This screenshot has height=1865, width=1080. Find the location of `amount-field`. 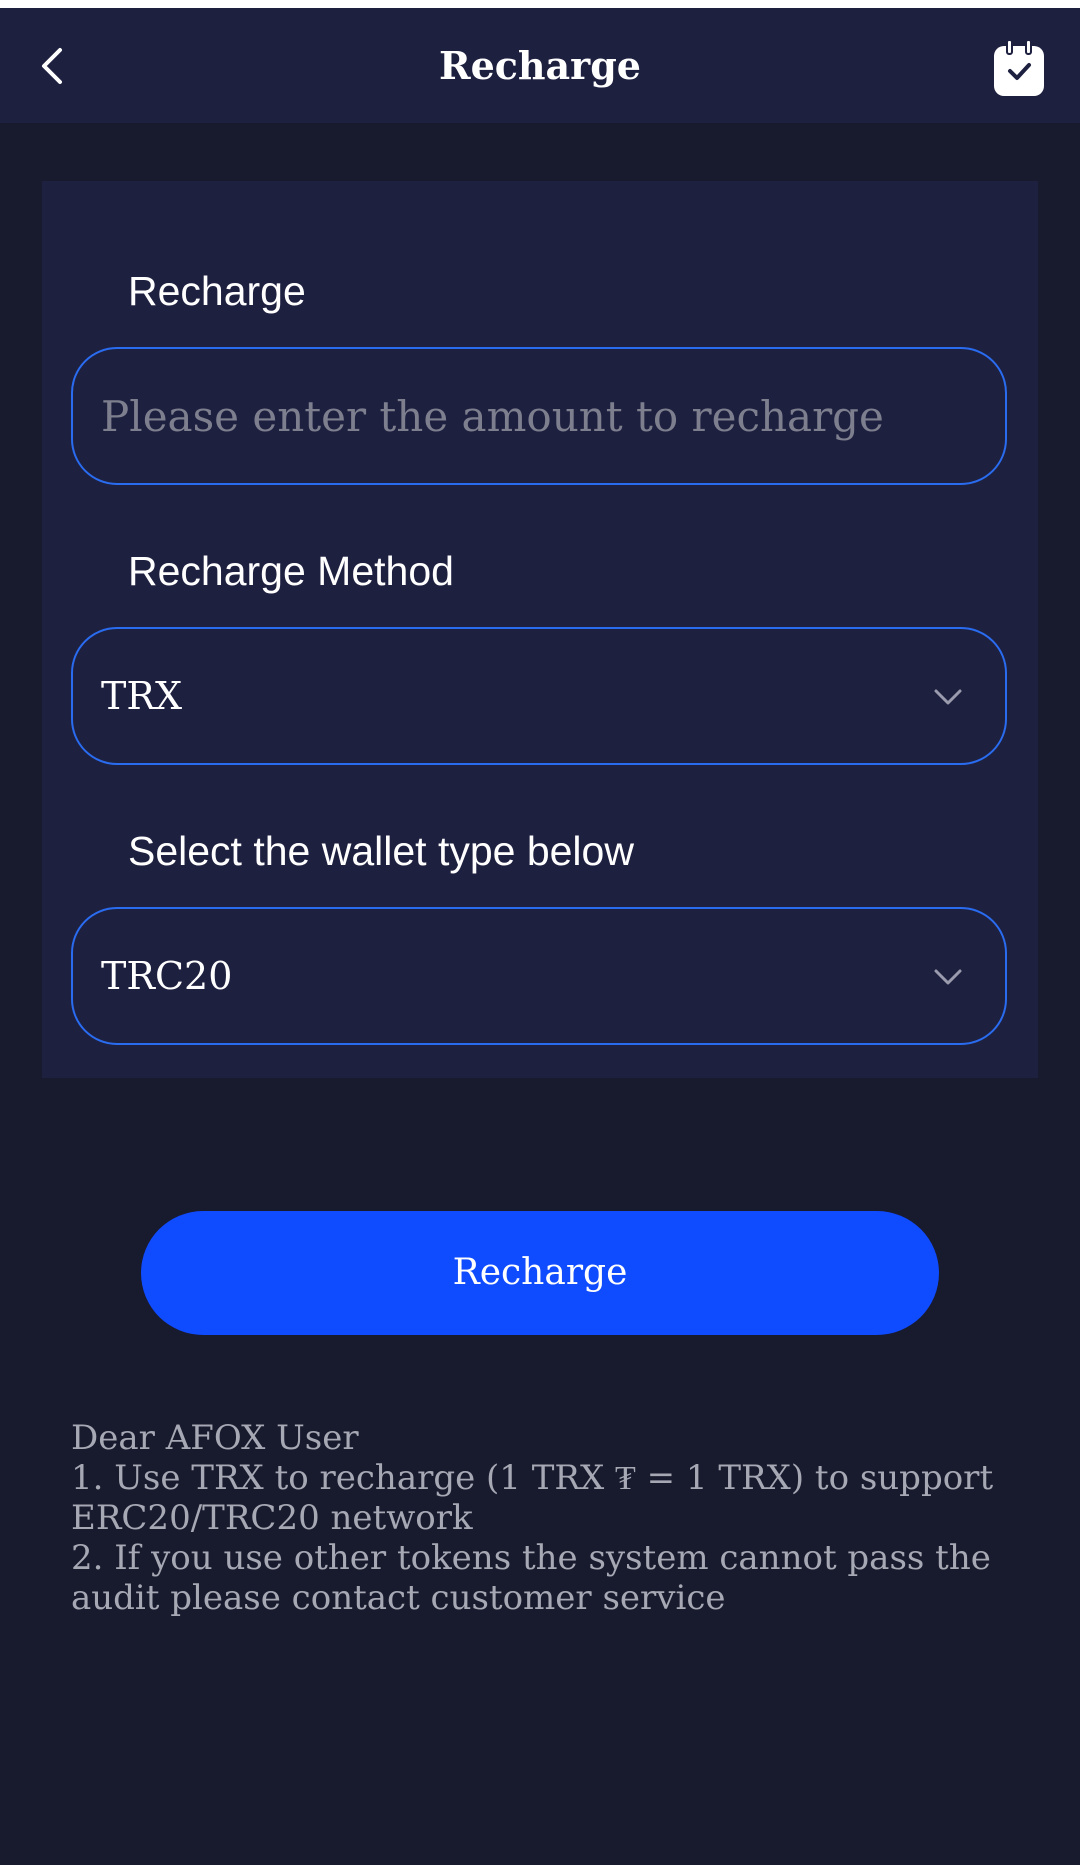

amount-field is located at coordinates (539, 416).